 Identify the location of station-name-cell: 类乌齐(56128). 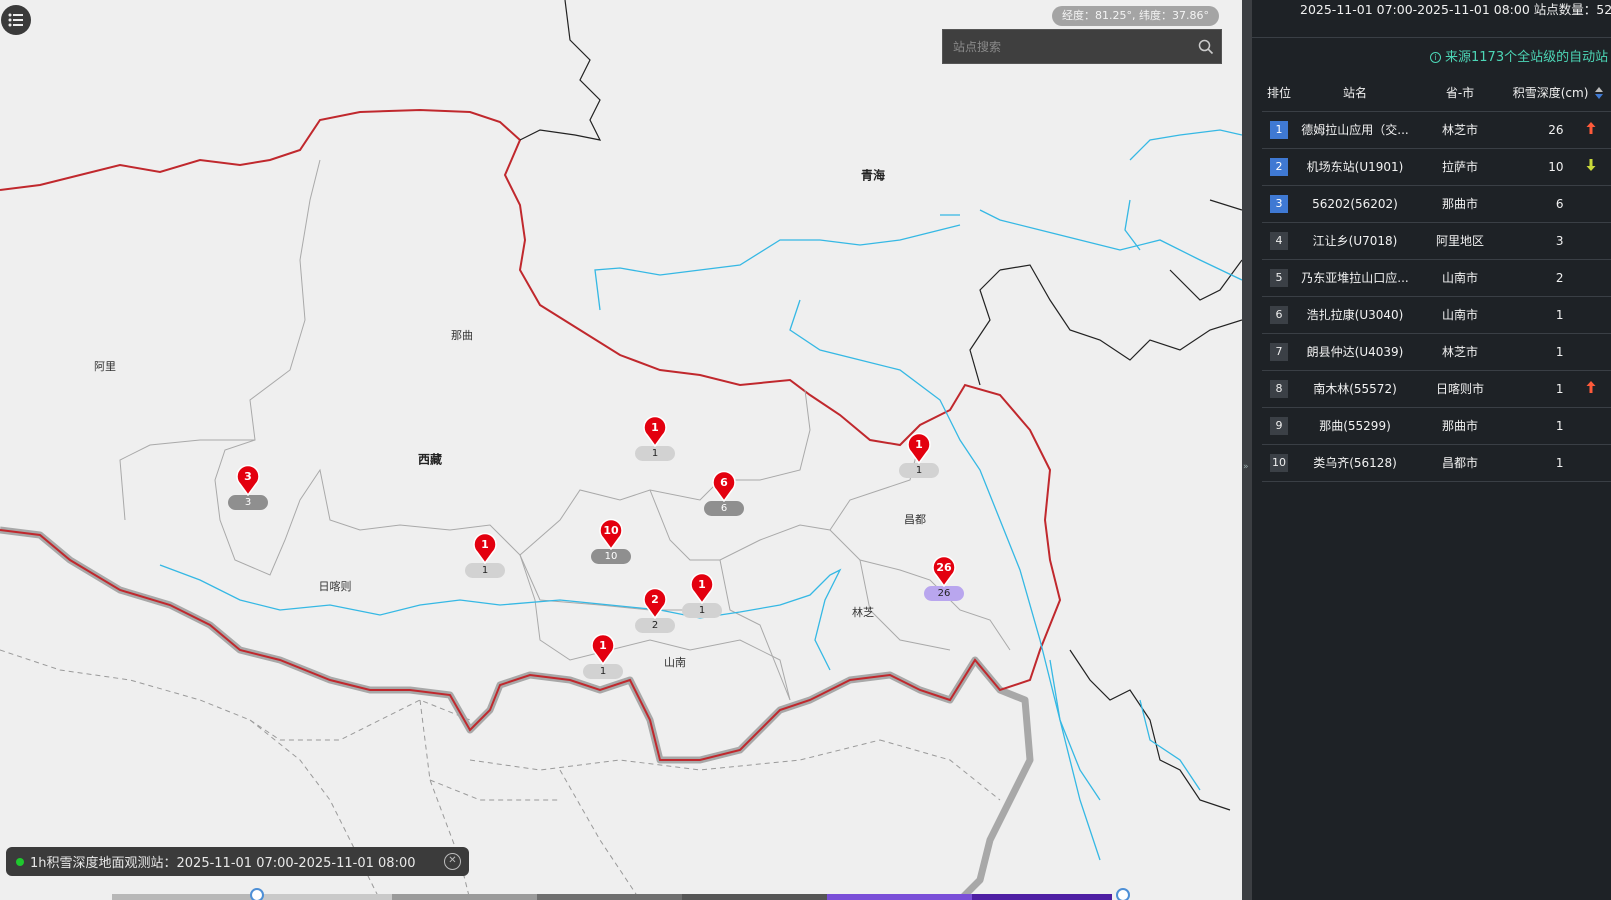
(1355, 463).